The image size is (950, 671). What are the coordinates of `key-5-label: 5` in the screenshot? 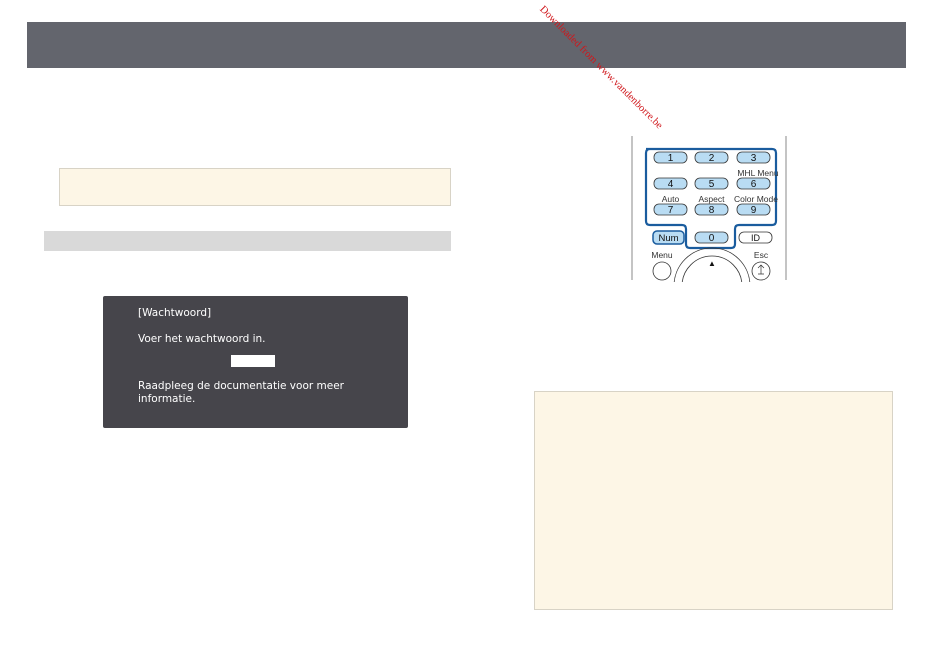 It's located at (712, 184).